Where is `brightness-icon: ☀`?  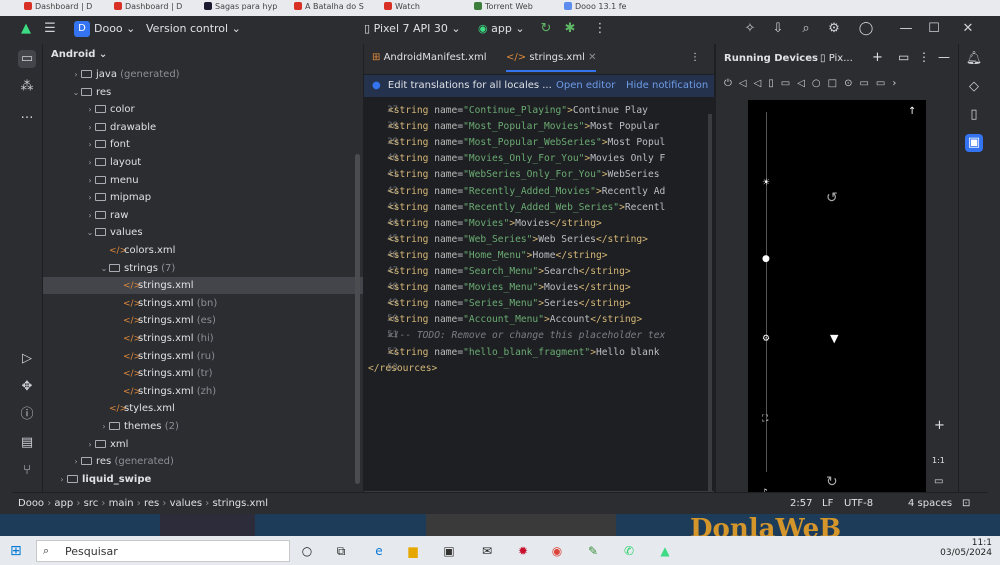 brightness-icon: ☀ is located at coordinates (766, 183).